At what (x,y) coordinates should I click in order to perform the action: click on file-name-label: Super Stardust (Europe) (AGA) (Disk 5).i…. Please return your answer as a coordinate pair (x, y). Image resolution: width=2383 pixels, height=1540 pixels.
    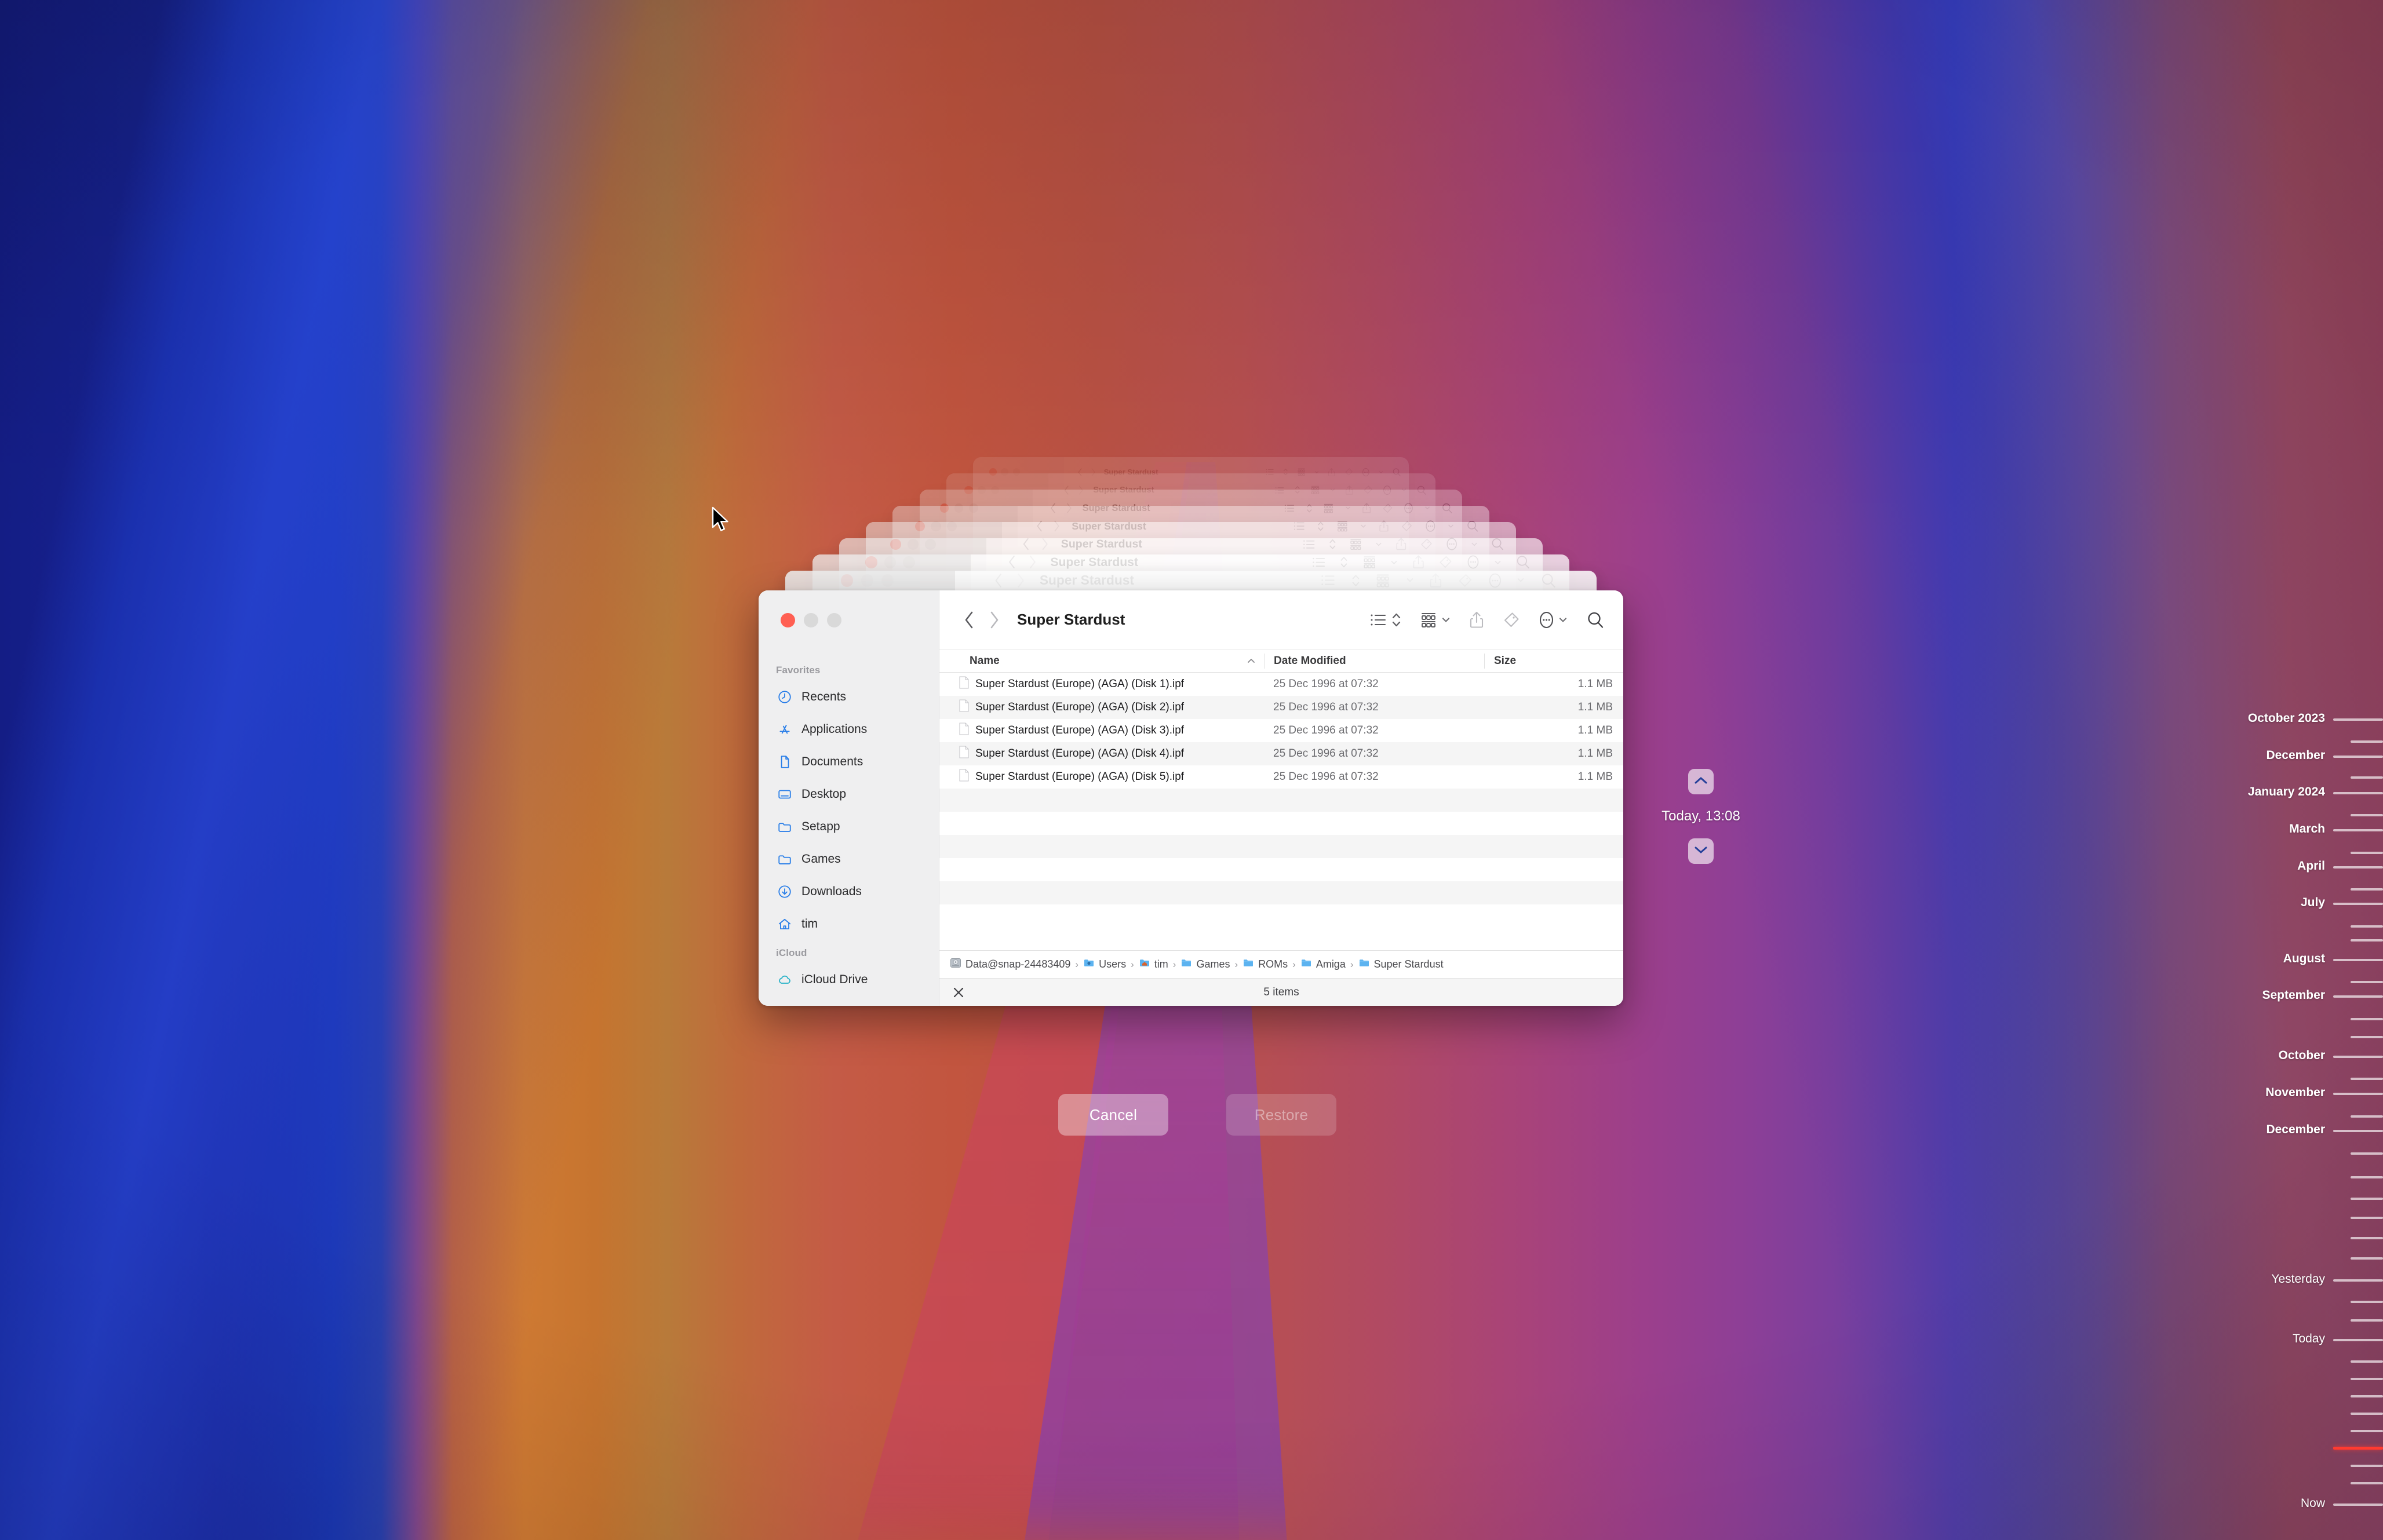
    Looking at the image, I should click on (1080, 777).